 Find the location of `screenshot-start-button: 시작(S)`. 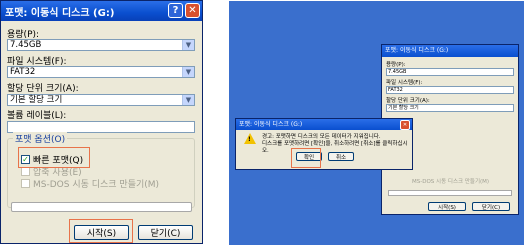

screenshot-start-button: 시작(S) is located at coordinates (447, 206).